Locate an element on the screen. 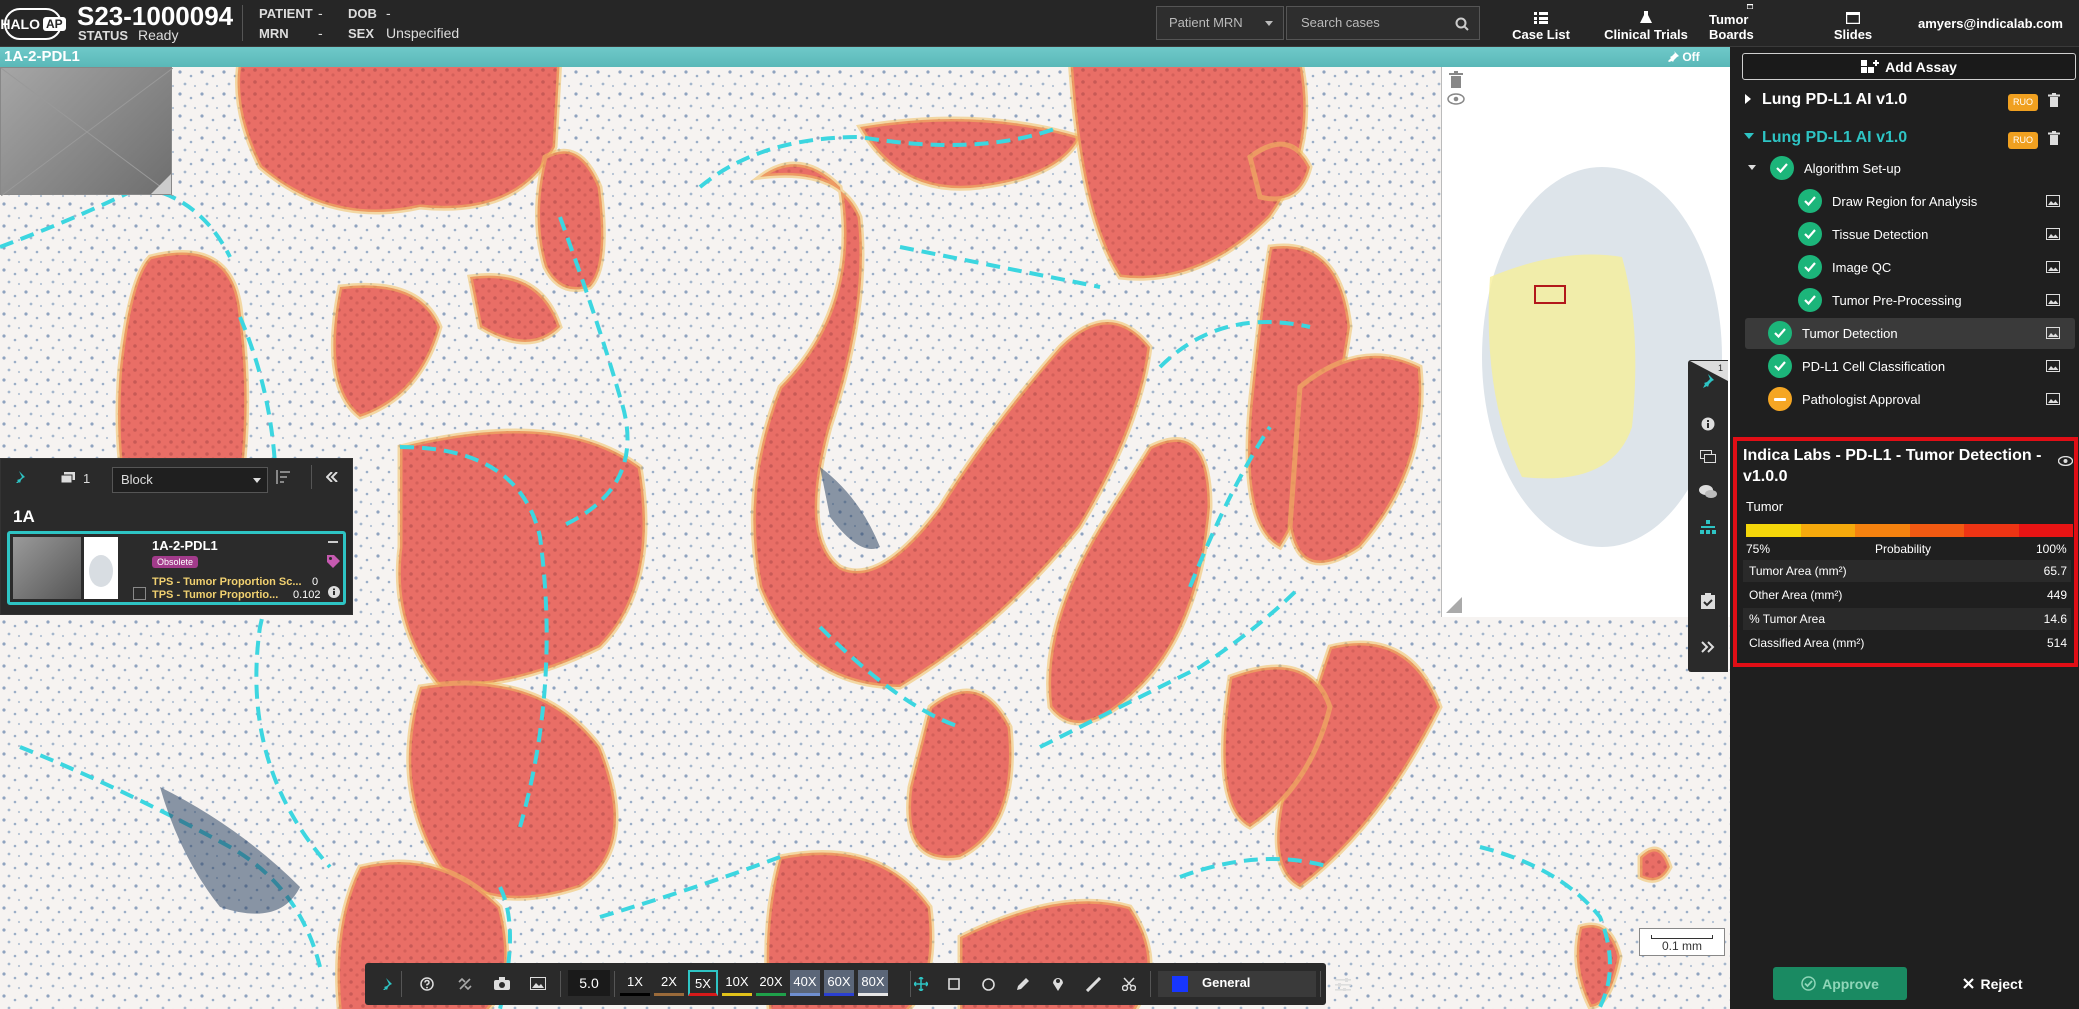 The height and width of the screenshot is (1009, 2079). hierarchy-icon is located at coordinates (1708, 527).